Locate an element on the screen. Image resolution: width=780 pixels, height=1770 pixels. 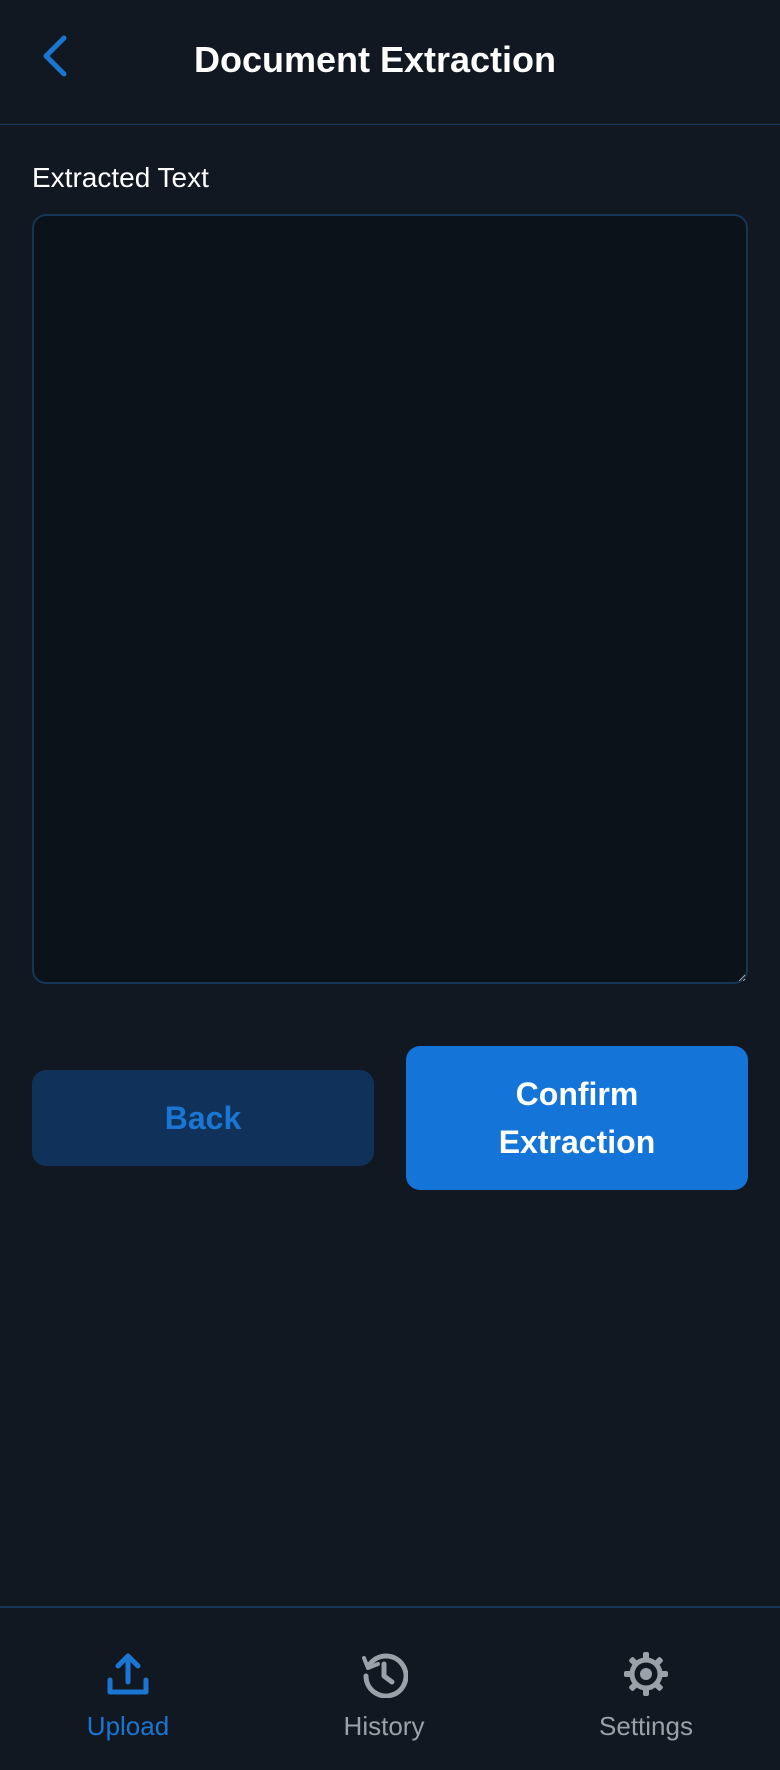
bottom-navigation: Upload History Settings is located at coordinates (390, 1688).